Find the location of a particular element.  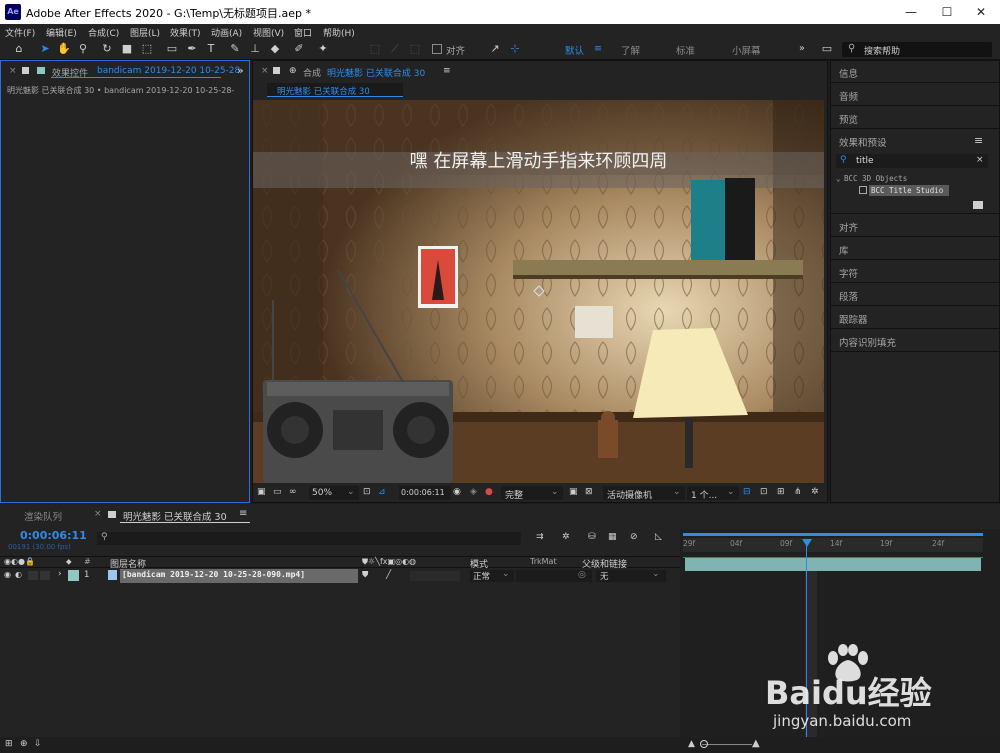

menu-view: 视图(V) is located at coordinates (268, 32).